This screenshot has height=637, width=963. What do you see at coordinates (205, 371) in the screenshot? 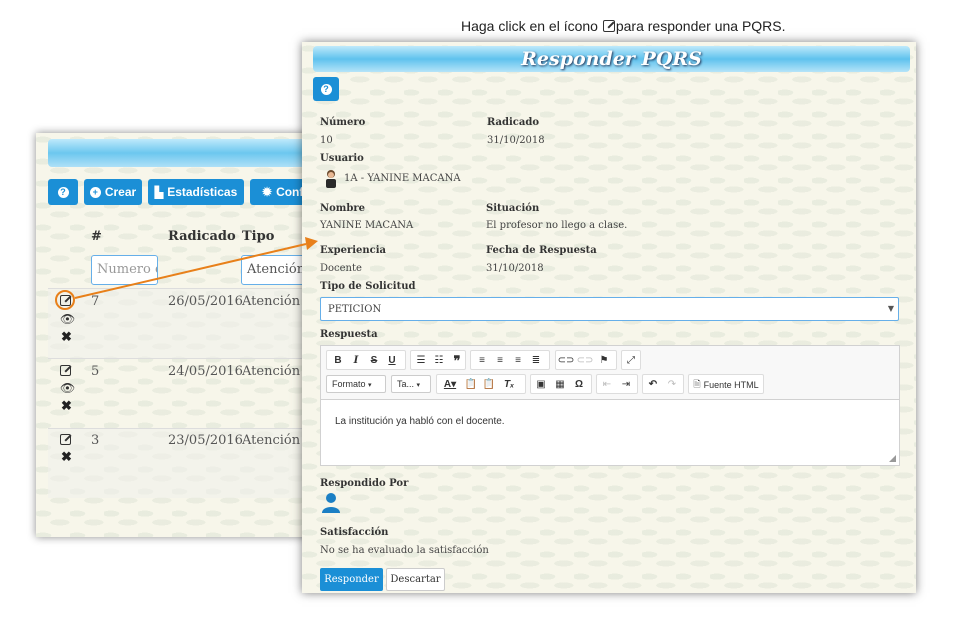
I see `row-radicado: 24/05/2016` at bounding box center [205, 371].